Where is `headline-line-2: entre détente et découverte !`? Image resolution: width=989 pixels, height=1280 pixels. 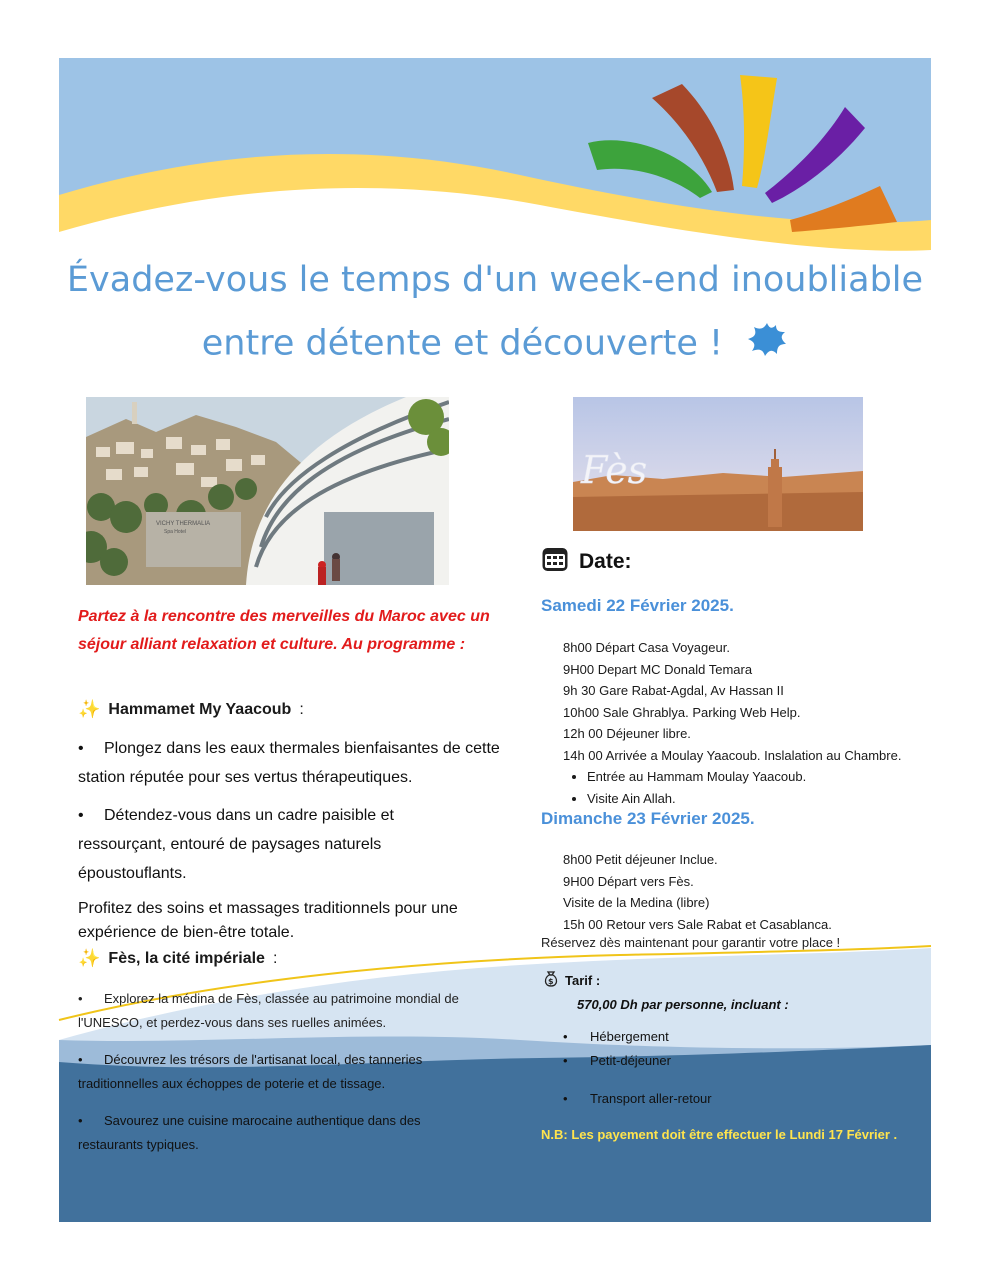
headline-line-2: entre détente et découverte ! is located at coordinates (495, 344).